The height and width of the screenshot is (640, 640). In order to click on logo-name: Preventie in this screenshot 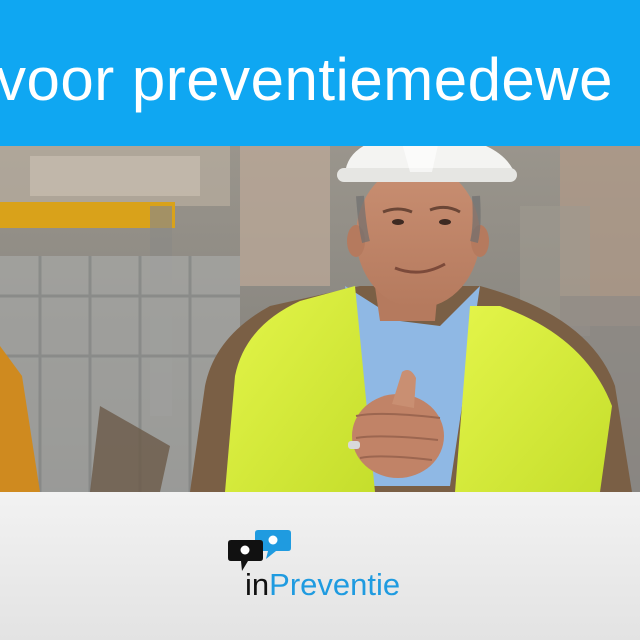, I will do `click(335, 584)`.